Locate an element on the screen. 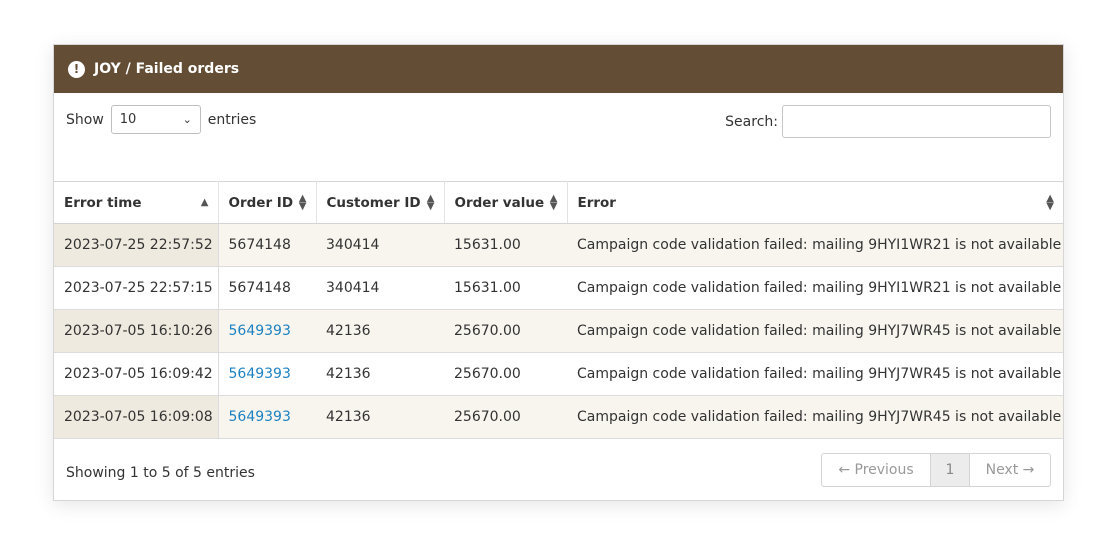  page-size-select: 10 ⌄ is located at coordinates (155, 119).